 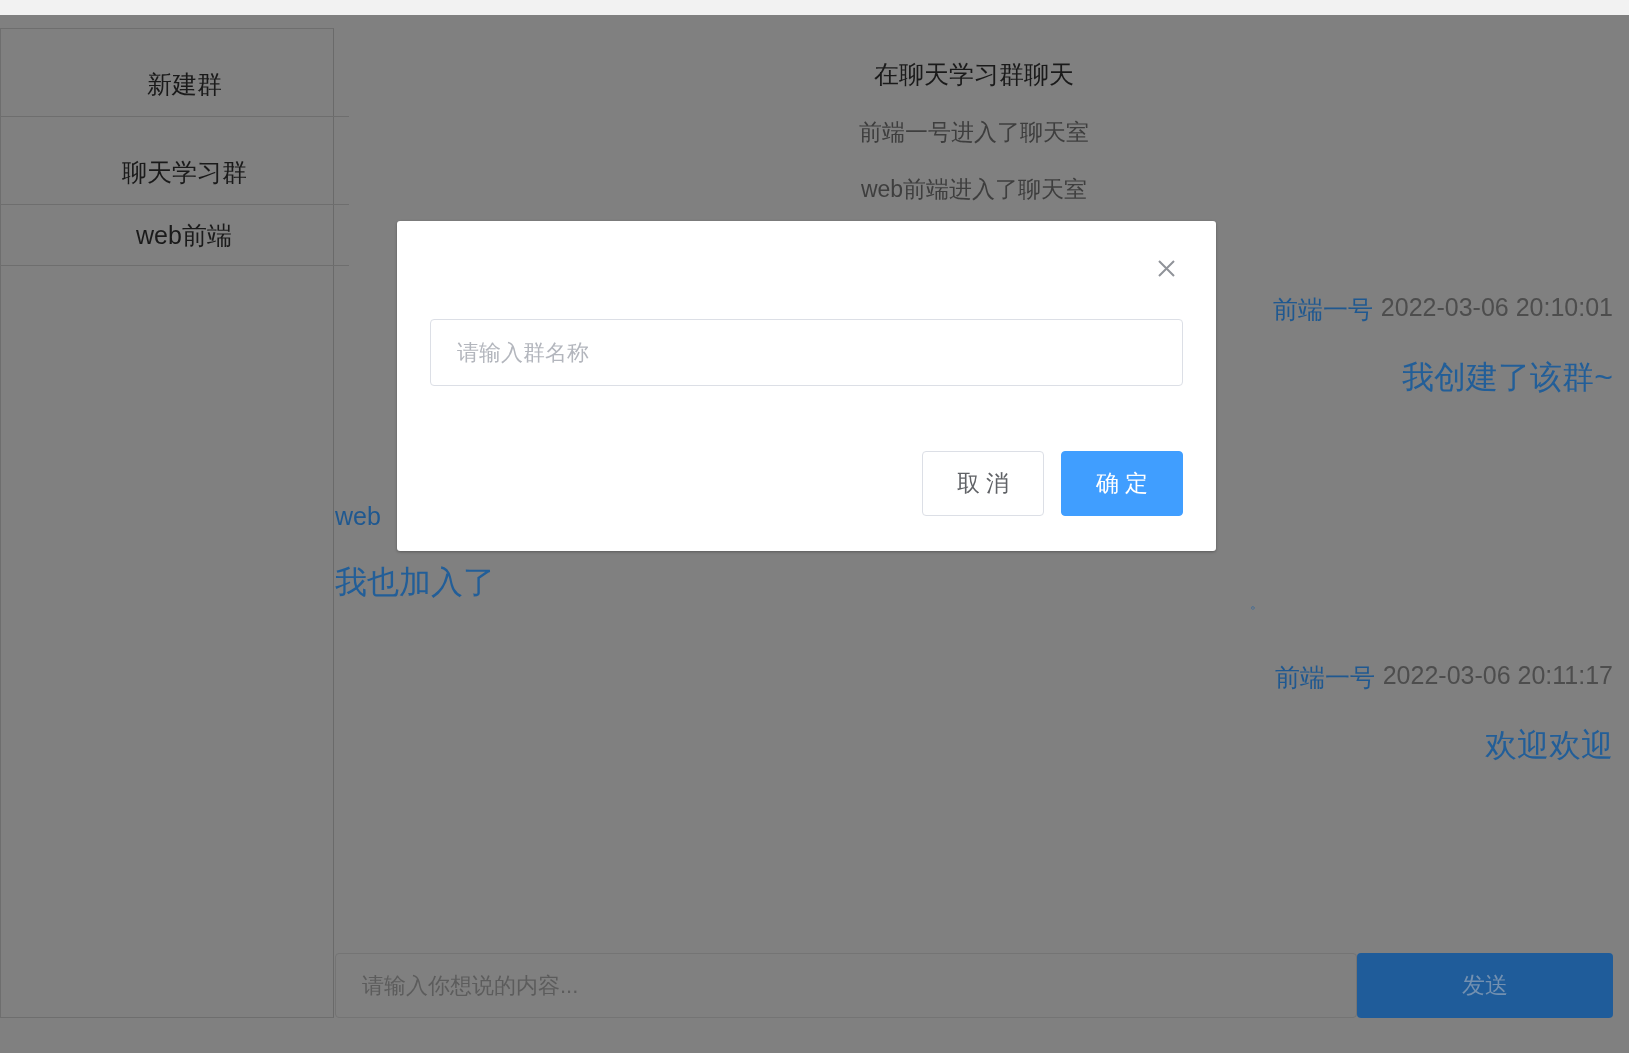 I want to click on message-text: 欢迎欢迎, so click(x=1549, y=745).